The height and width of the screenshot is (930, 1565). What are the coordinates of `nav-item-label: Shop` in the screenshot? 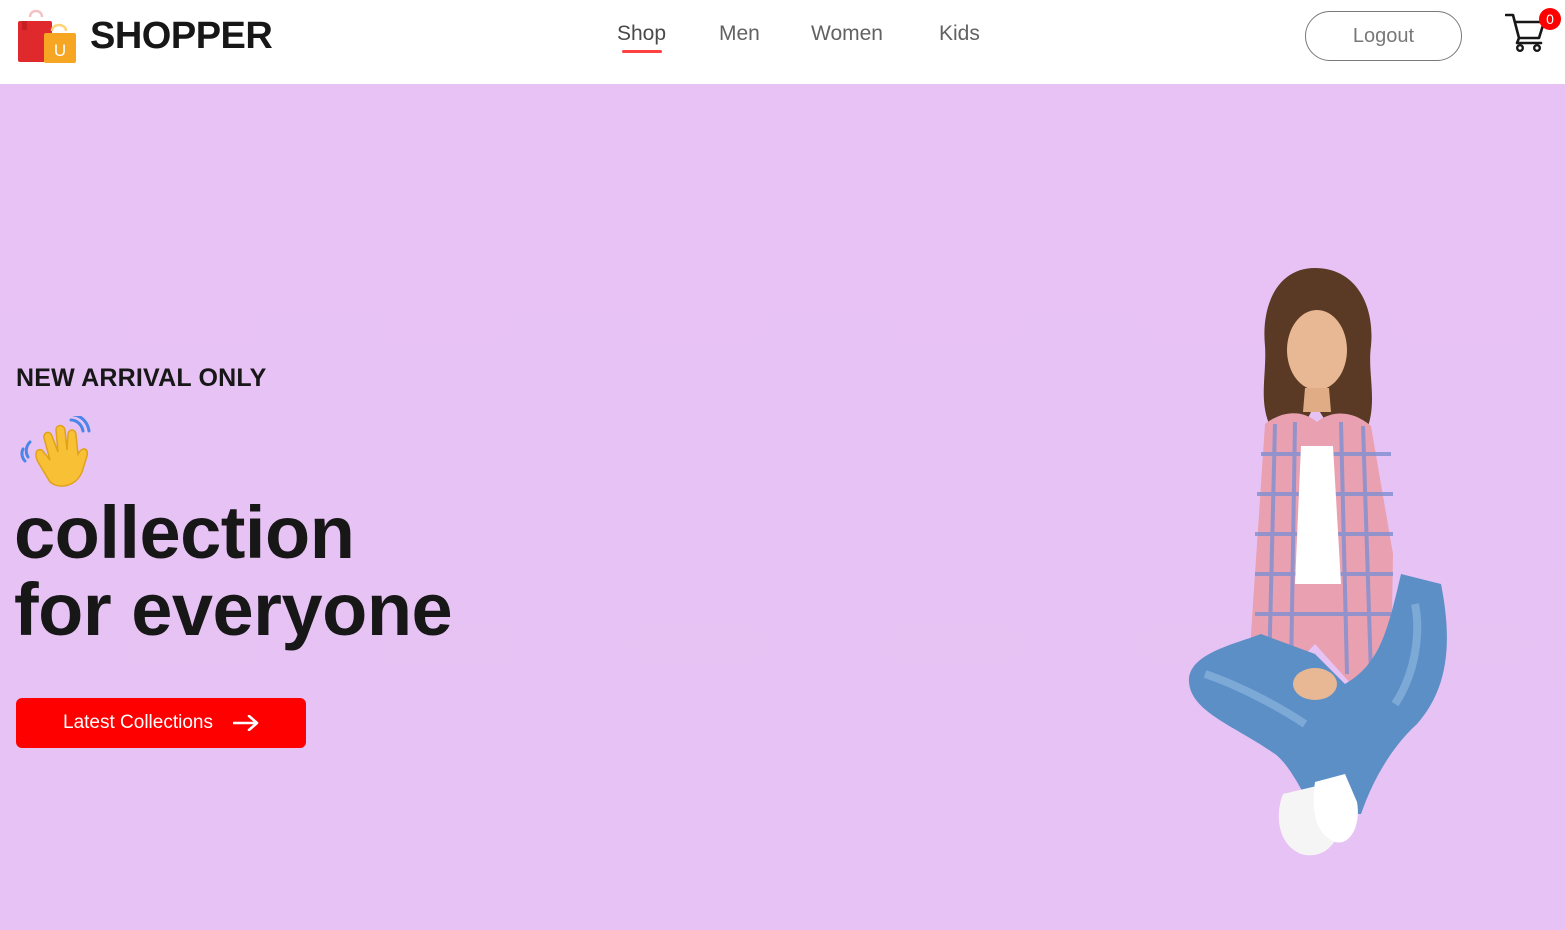 It's located at (642, 33).